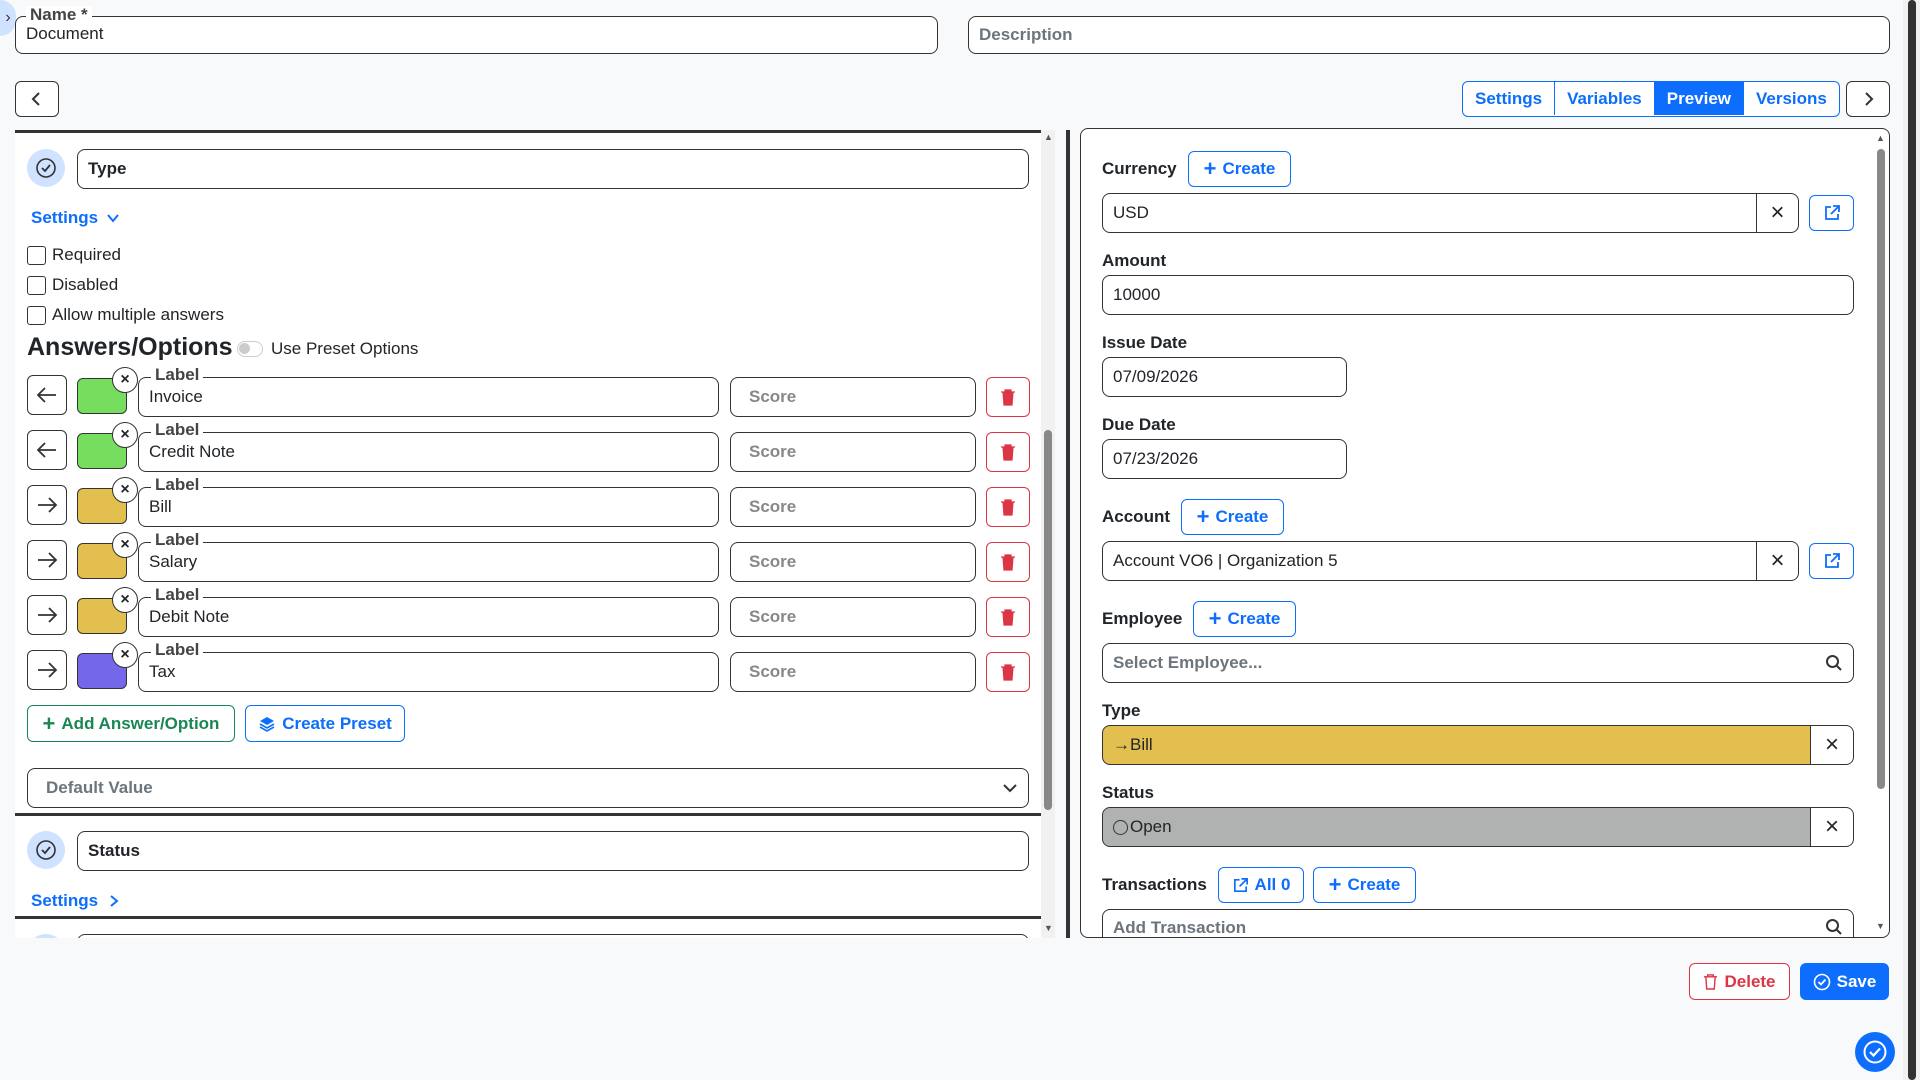 The image size is (1920, 1080). What do you see at coordinates (1429, 213) in the screenshot?
I see `currency-input: USD` at bounding box center [1429, 213].